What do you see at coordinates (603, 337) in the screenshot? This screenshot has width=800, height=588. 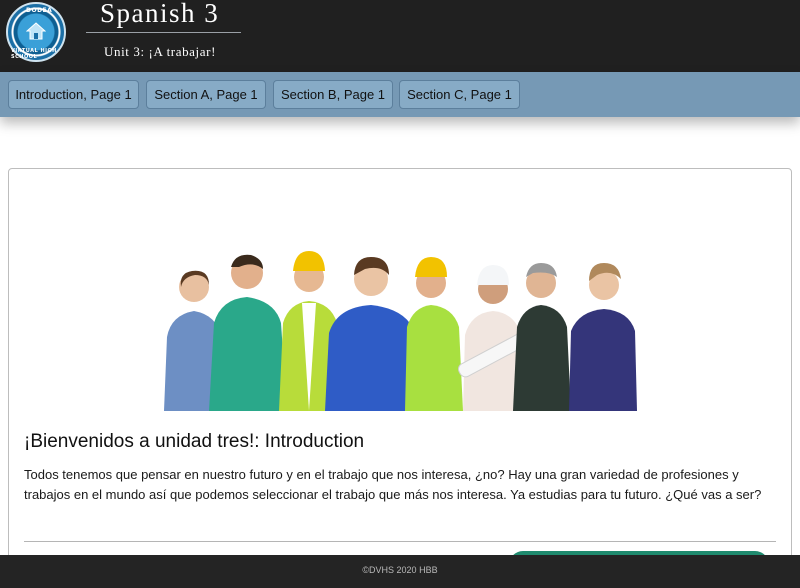 I see `worker-technician` at bounding box center [603, 337].